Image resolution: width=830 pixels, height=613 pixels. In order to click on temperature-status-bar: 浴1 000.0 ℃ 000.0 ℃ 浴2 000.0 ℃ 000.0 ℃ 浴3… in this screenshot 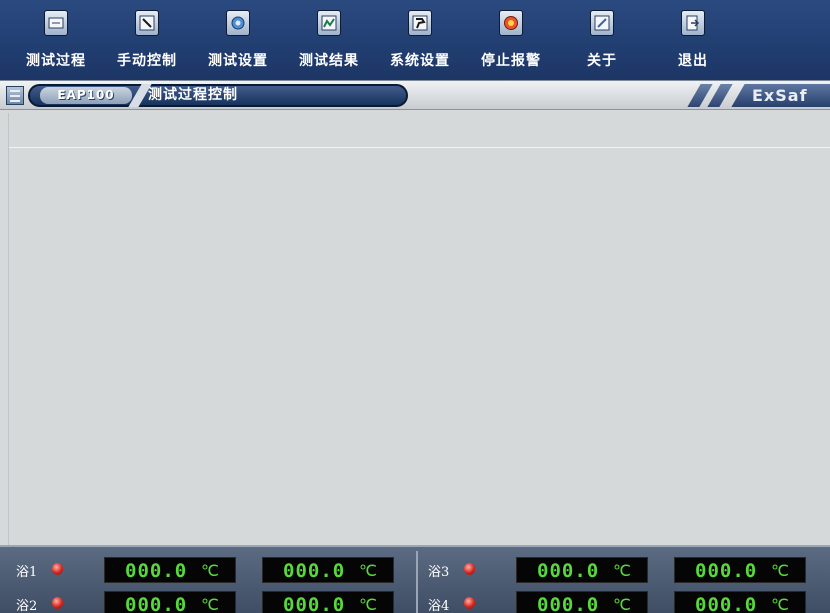, I will do `click(415, 579)`.